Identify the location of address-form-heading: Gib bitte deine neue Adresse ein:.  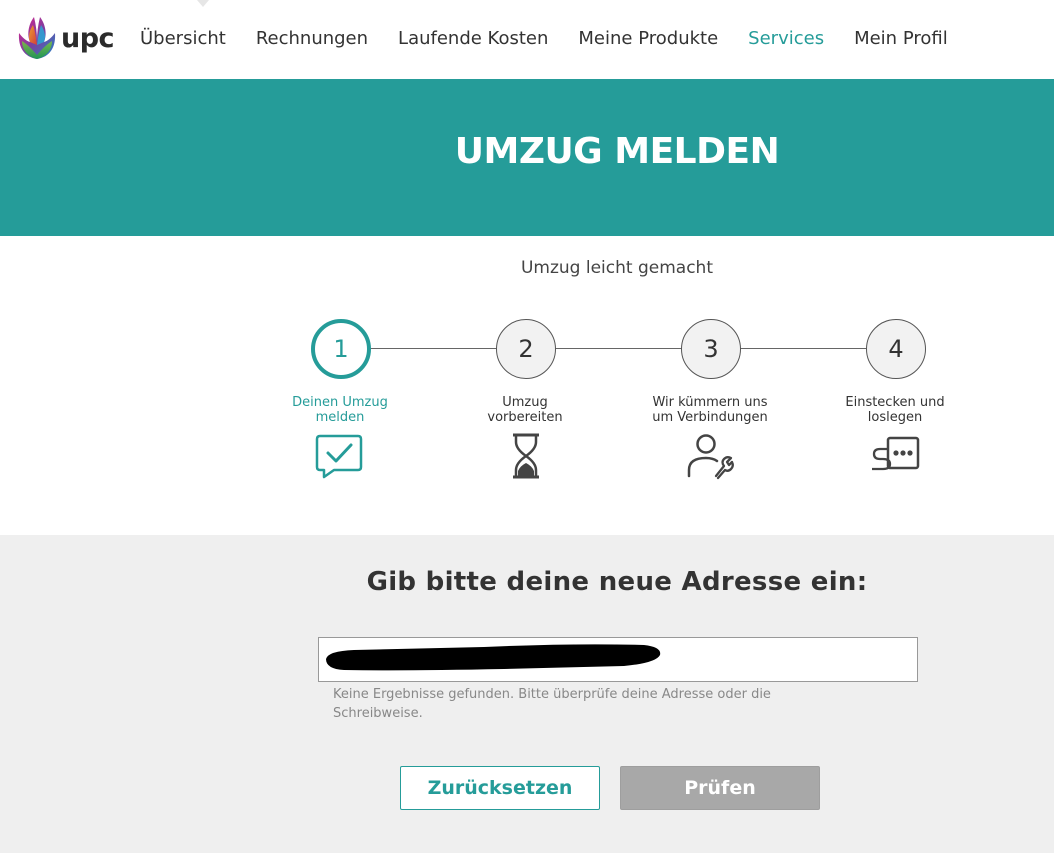
(617, 582).